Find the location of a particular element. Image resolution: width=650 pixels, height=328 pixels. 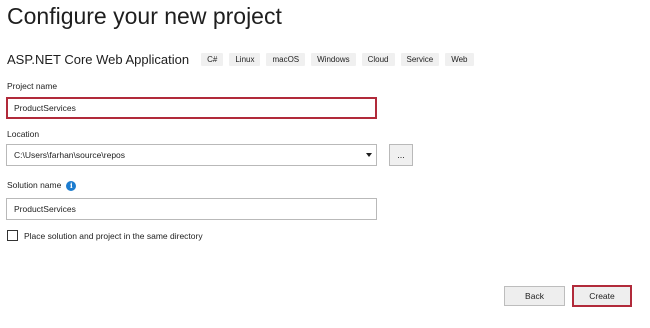

info-icon: i is located at coordinates (71, 185).